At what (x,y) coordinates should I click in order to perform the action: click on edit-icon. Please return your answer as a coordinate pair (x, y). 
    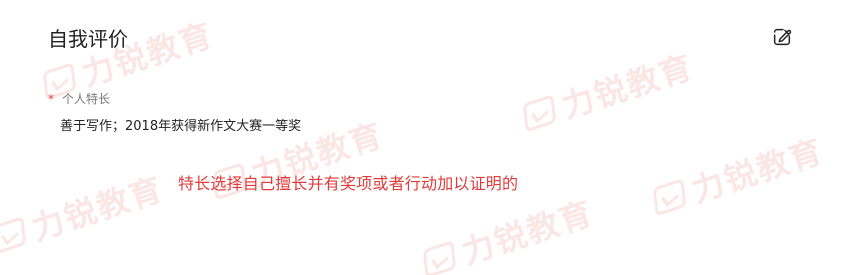
    Looking at the image, I should click on (782, 37).